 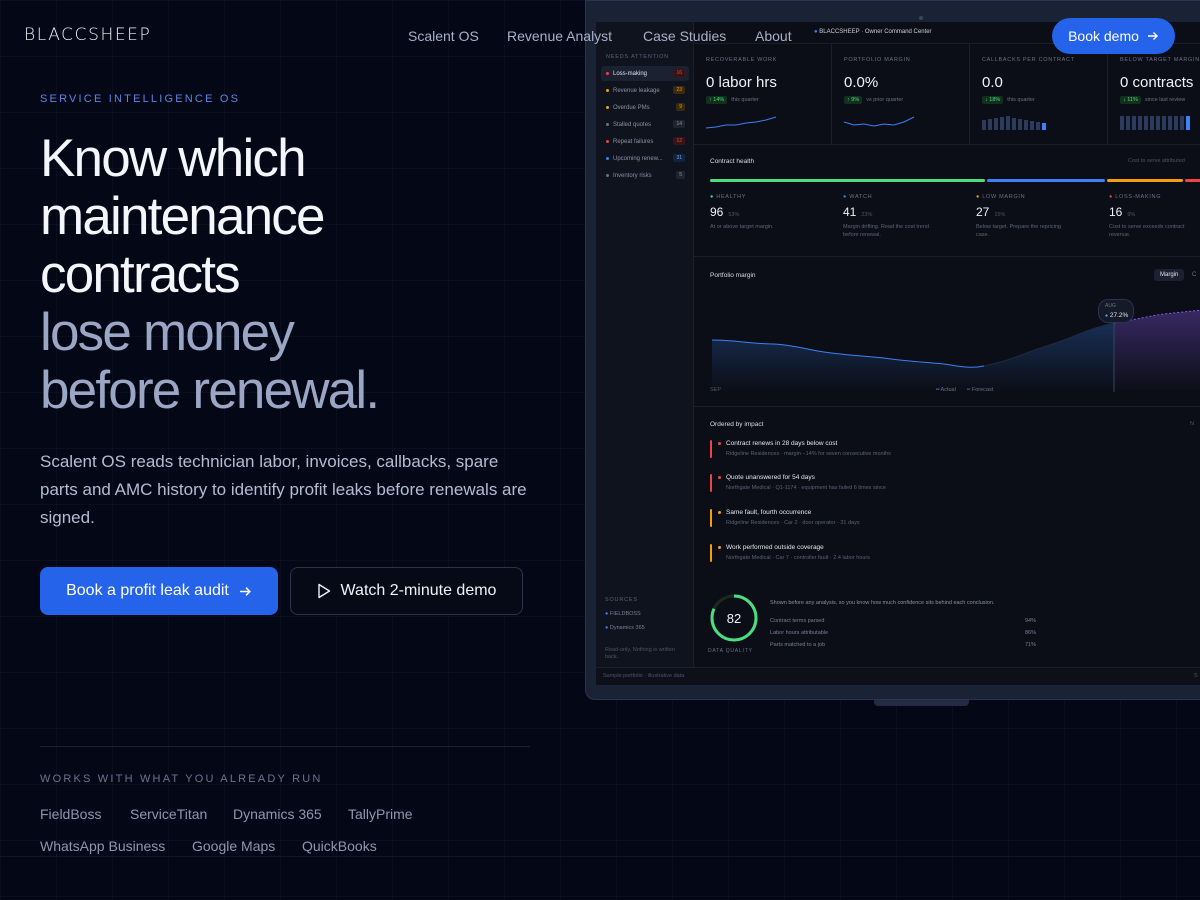 What do you see at coordinates (645, 90) in the screenshot?
I see `sidebar-item-revenue-leakage: Revenue leakage 23` at bounding box center [645, 90].